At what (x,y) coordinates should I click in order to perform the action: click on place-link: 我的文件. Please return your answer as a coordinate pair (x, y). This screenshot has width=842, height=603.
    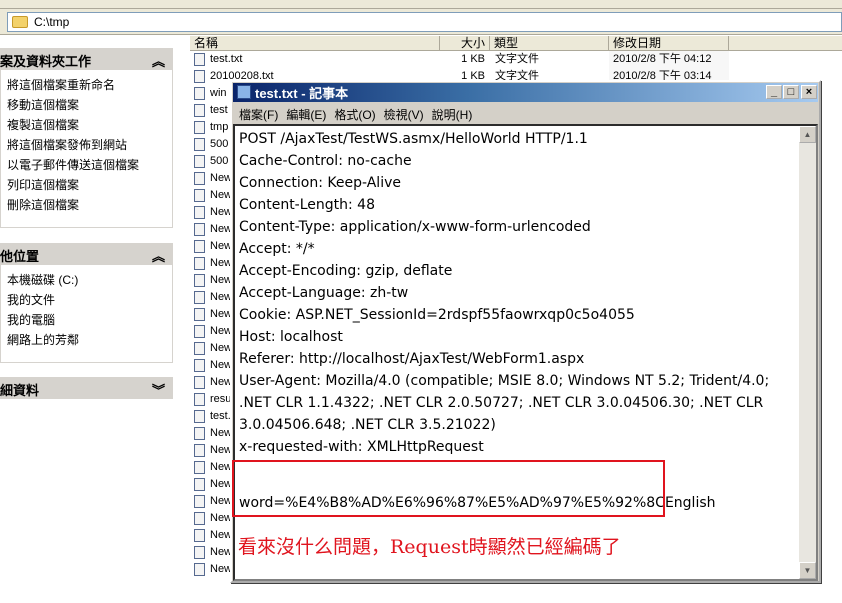
    Looking at the image, I should click on (89, 300).